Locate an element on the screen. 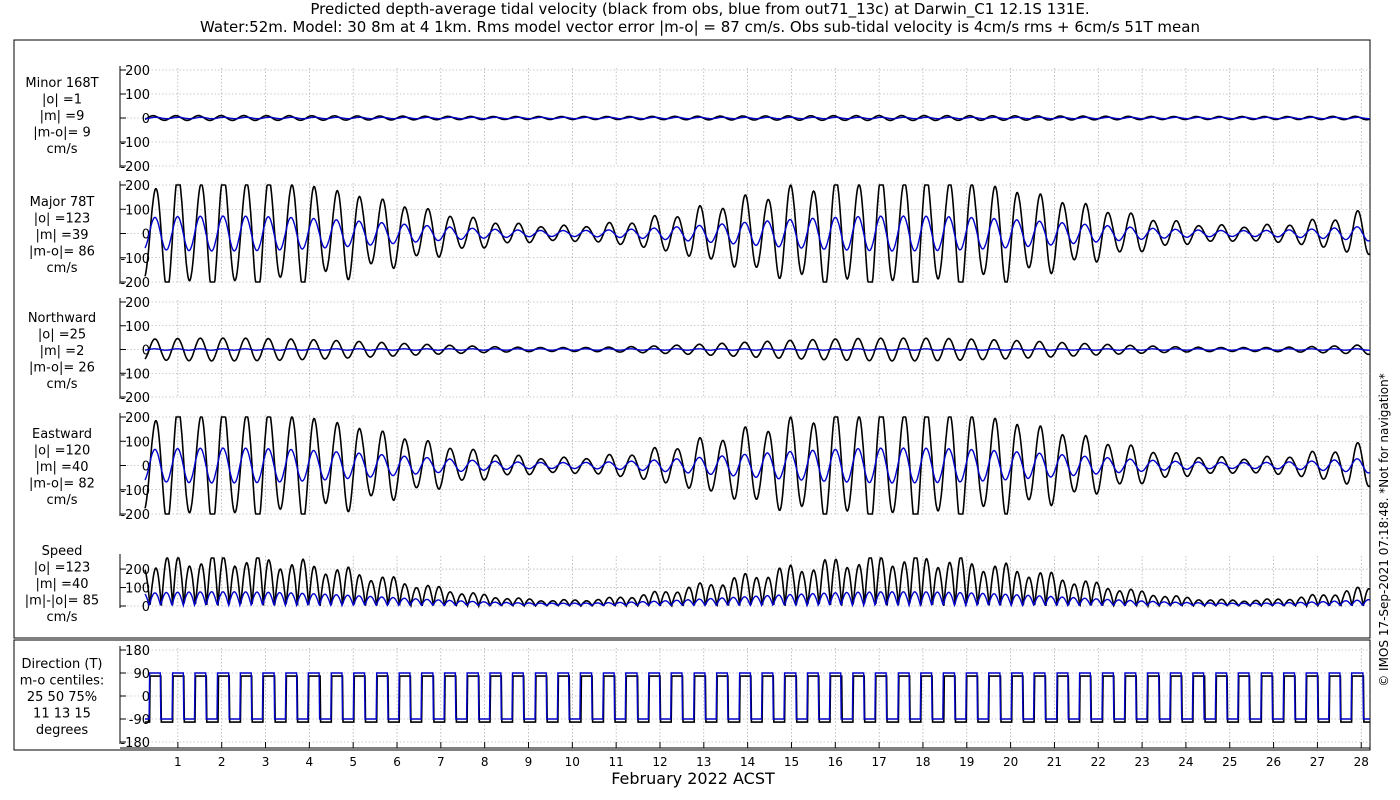 This screenshot has height=800, width=1400. panel-label: |o| =25 is located at coordinates (62, 335).